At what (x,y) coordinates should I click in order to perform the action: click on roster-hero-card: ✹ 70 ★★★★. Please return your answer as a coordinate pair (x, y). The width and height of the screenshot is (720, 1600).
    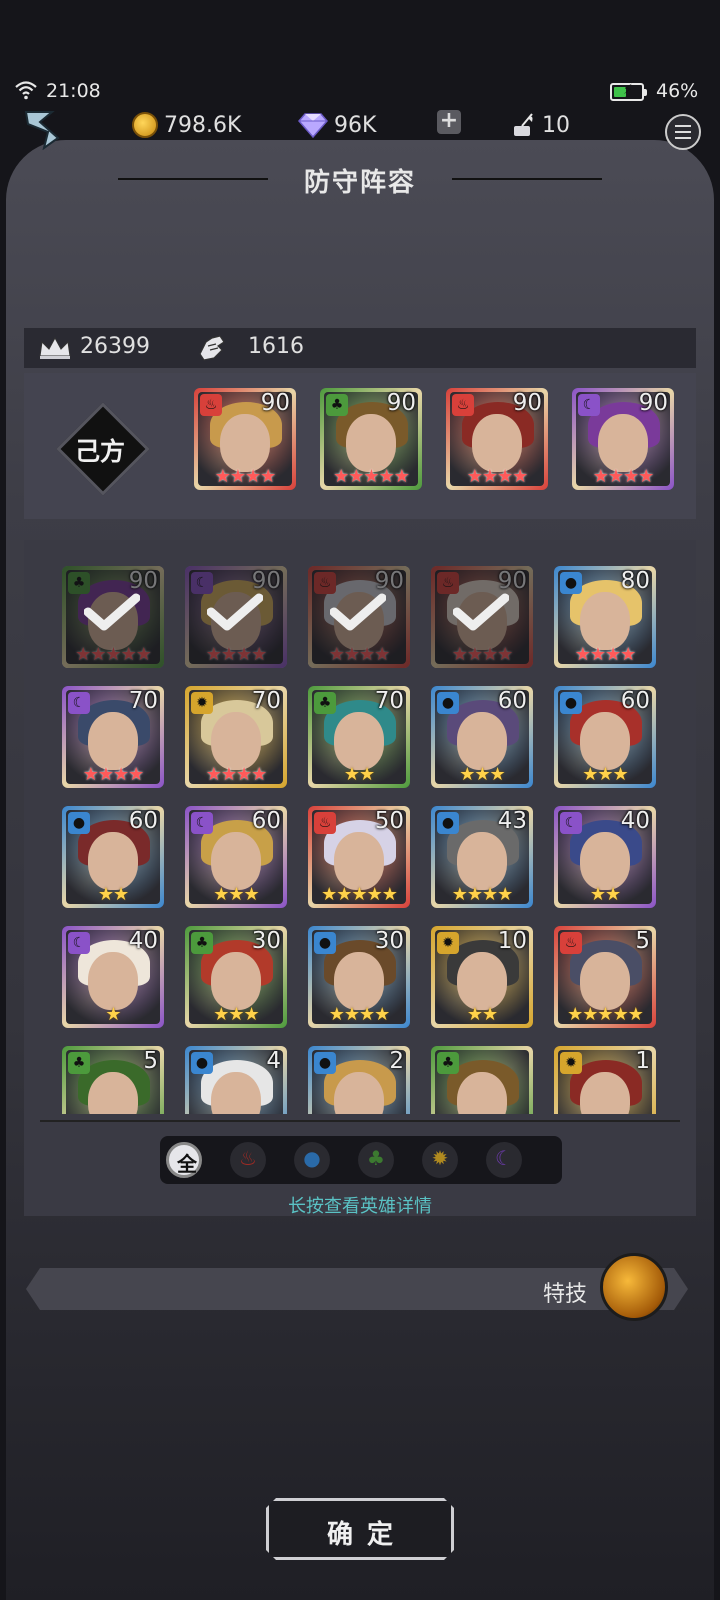
    Looking at the image, I should click on (236, 737).